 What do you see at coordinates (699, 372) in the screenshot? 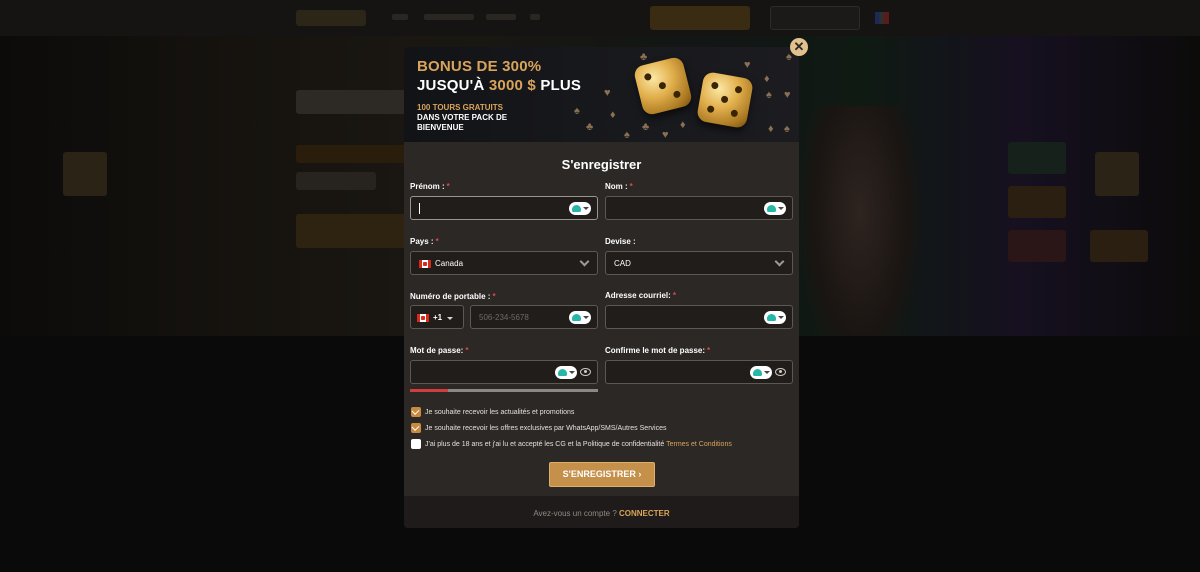
I see `confirm-password-input` at bounding box center [699, 372].